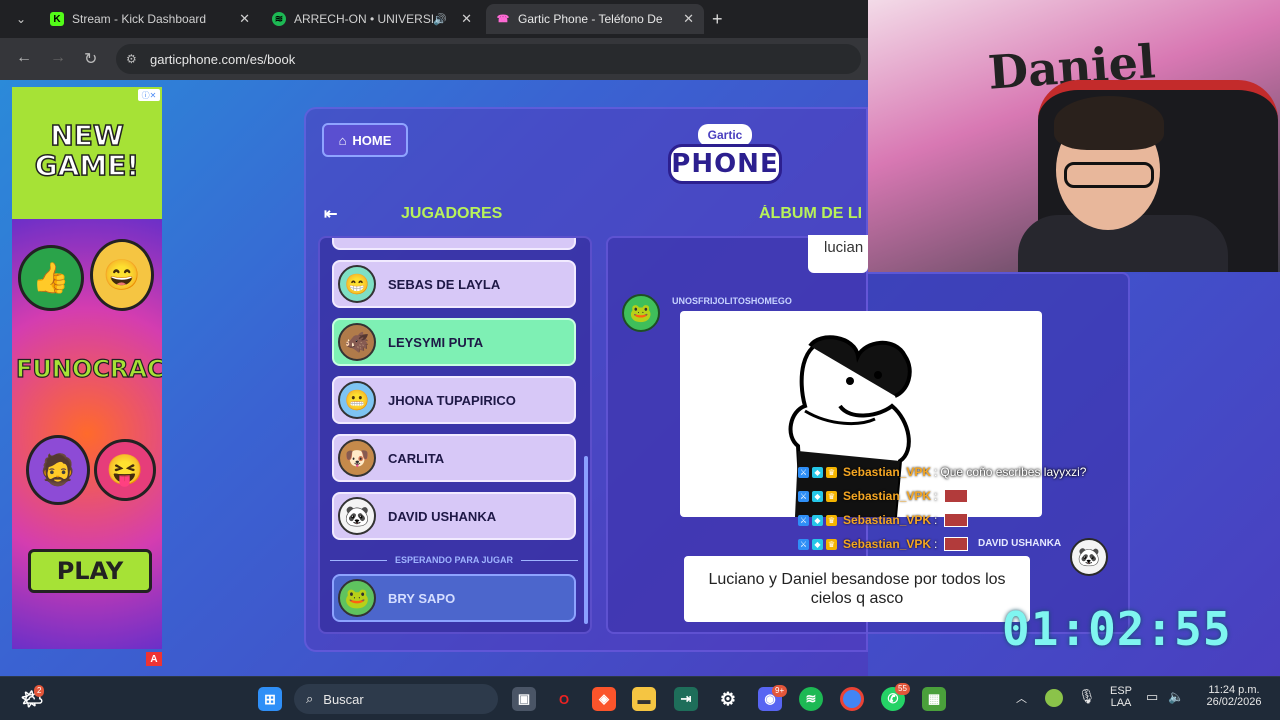 This screenshot has height=720, width=1280. I want to click on previous-answer-bubble: lucian, so click(838, 254).